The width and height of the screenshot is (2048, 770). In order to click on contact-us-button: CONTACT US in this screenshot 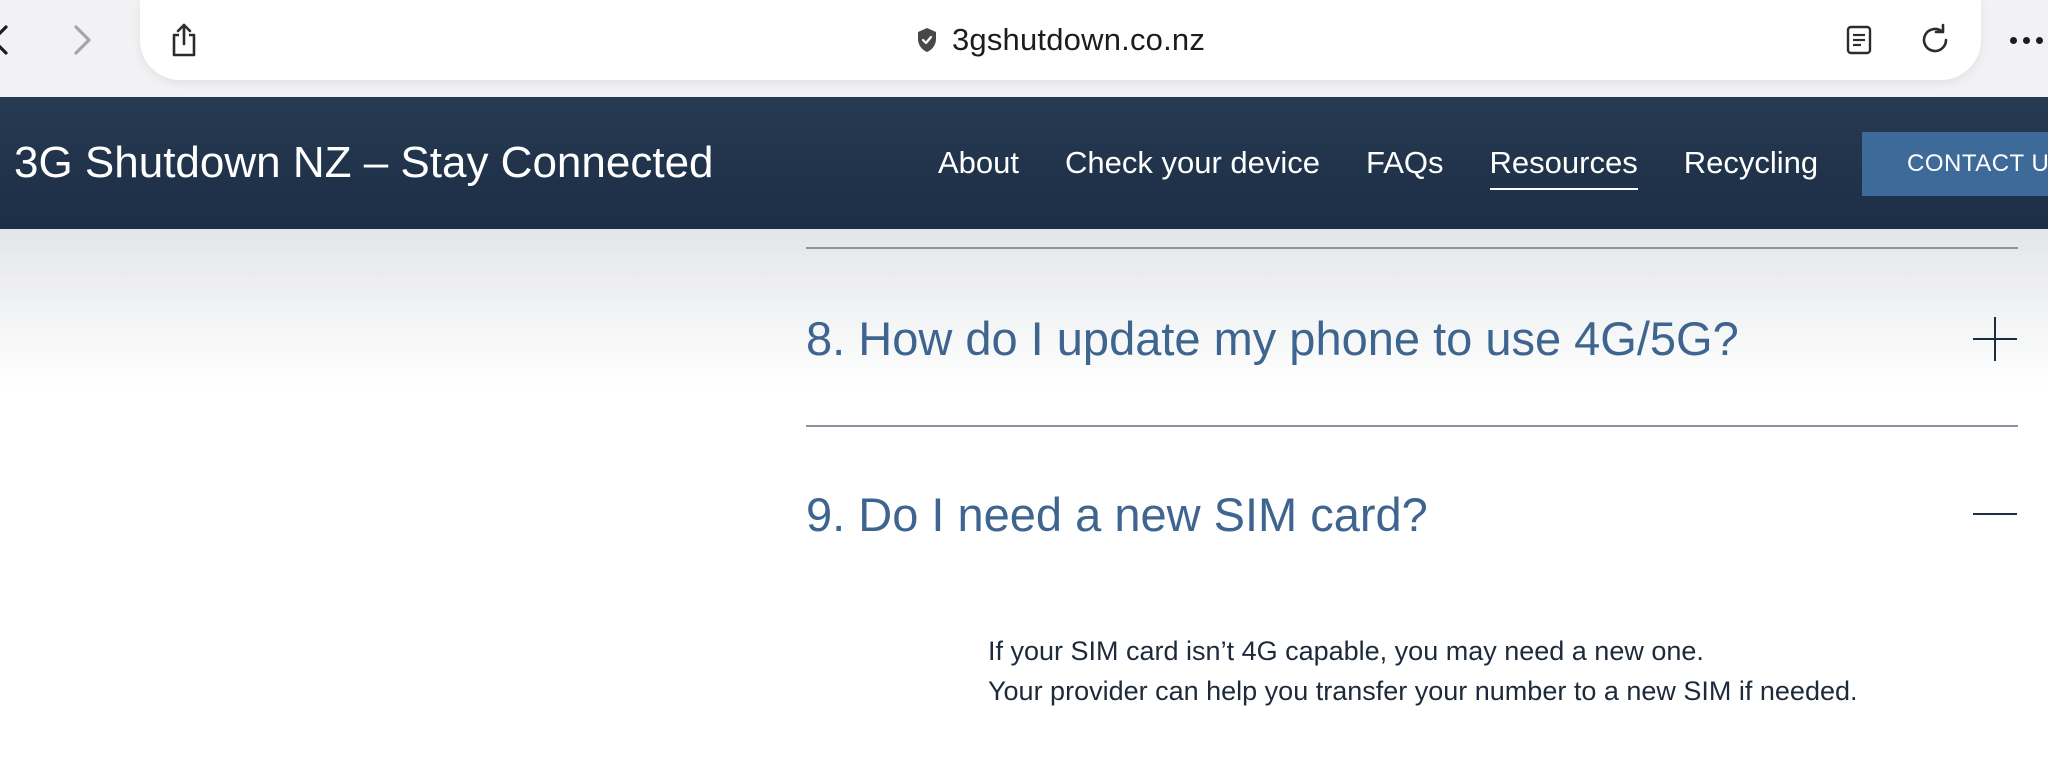, I will do `click(1955, 164)`.